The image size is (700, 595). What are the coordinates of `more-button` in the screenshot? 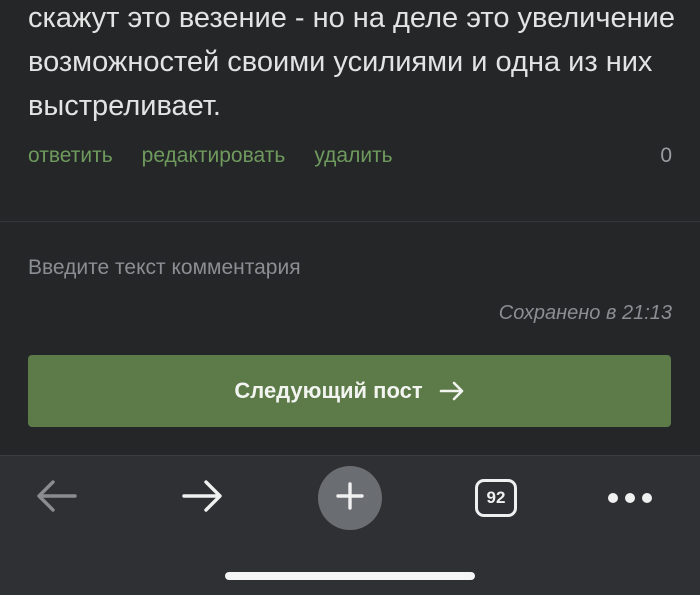 It's located at (630, 498).